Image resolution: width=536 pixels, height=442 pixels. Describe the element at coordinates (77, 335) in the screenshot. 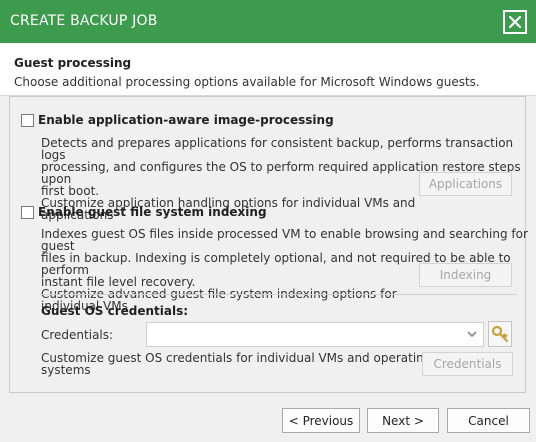

I see `credentials-label: Credentials:` at that location.